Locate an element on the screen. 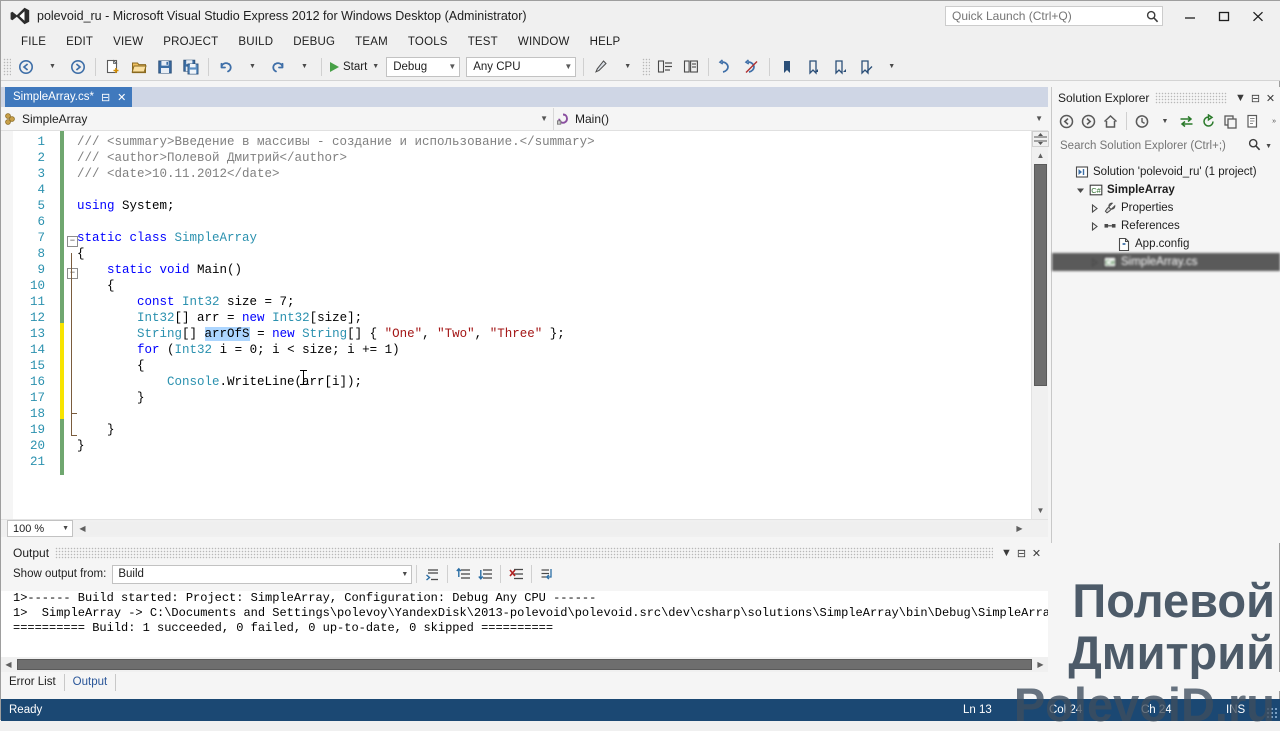 The width and height of the screenshot is (1280, 731). toggle-bookmark-icon is located at coordinates (787, 67).